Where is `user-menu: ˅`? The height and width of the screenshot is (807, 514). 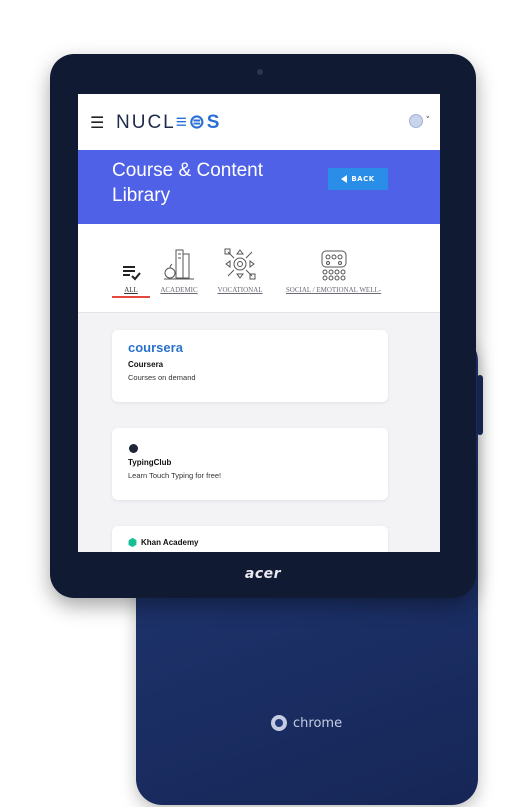
user-menu: ˅ is located at coordinates (419, 121).